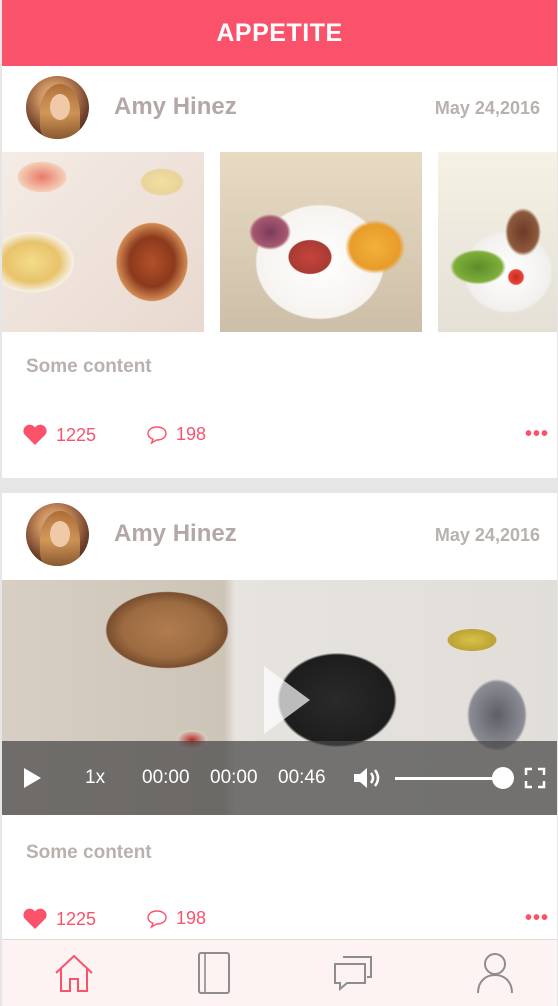 This screenshot has width=558, height=1006. What do you see at coordinates (302, 777) in the screenshot?
I see `duration-time: 00:46` at bounding box center [302, 777].